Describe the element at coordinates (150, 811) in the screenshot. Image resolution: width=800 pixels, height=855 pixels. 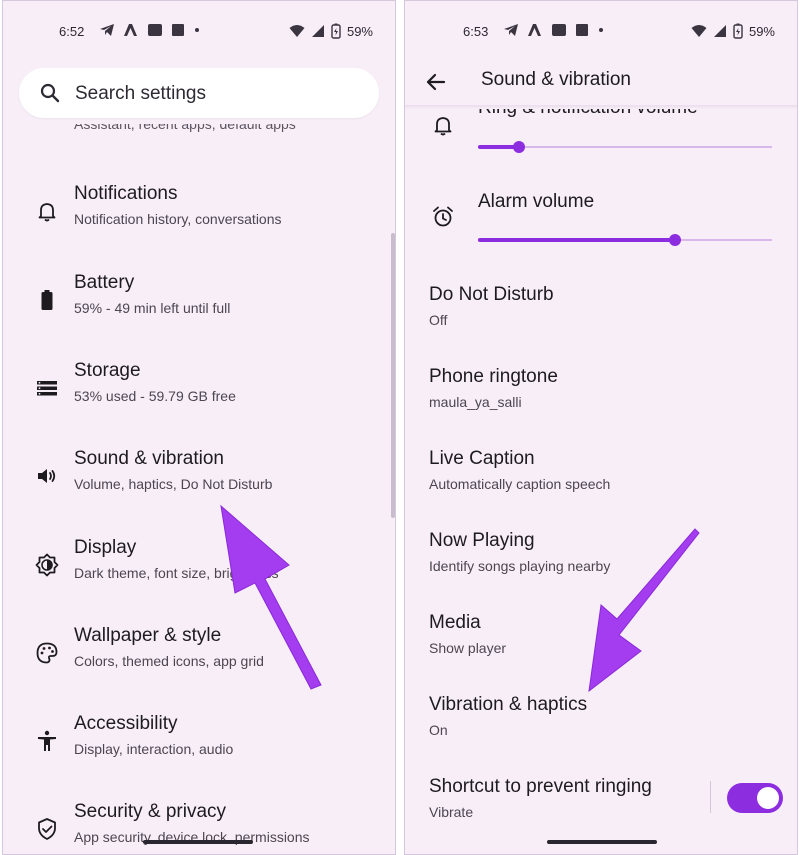
I see `setting-title: Security & privacy` at that location.